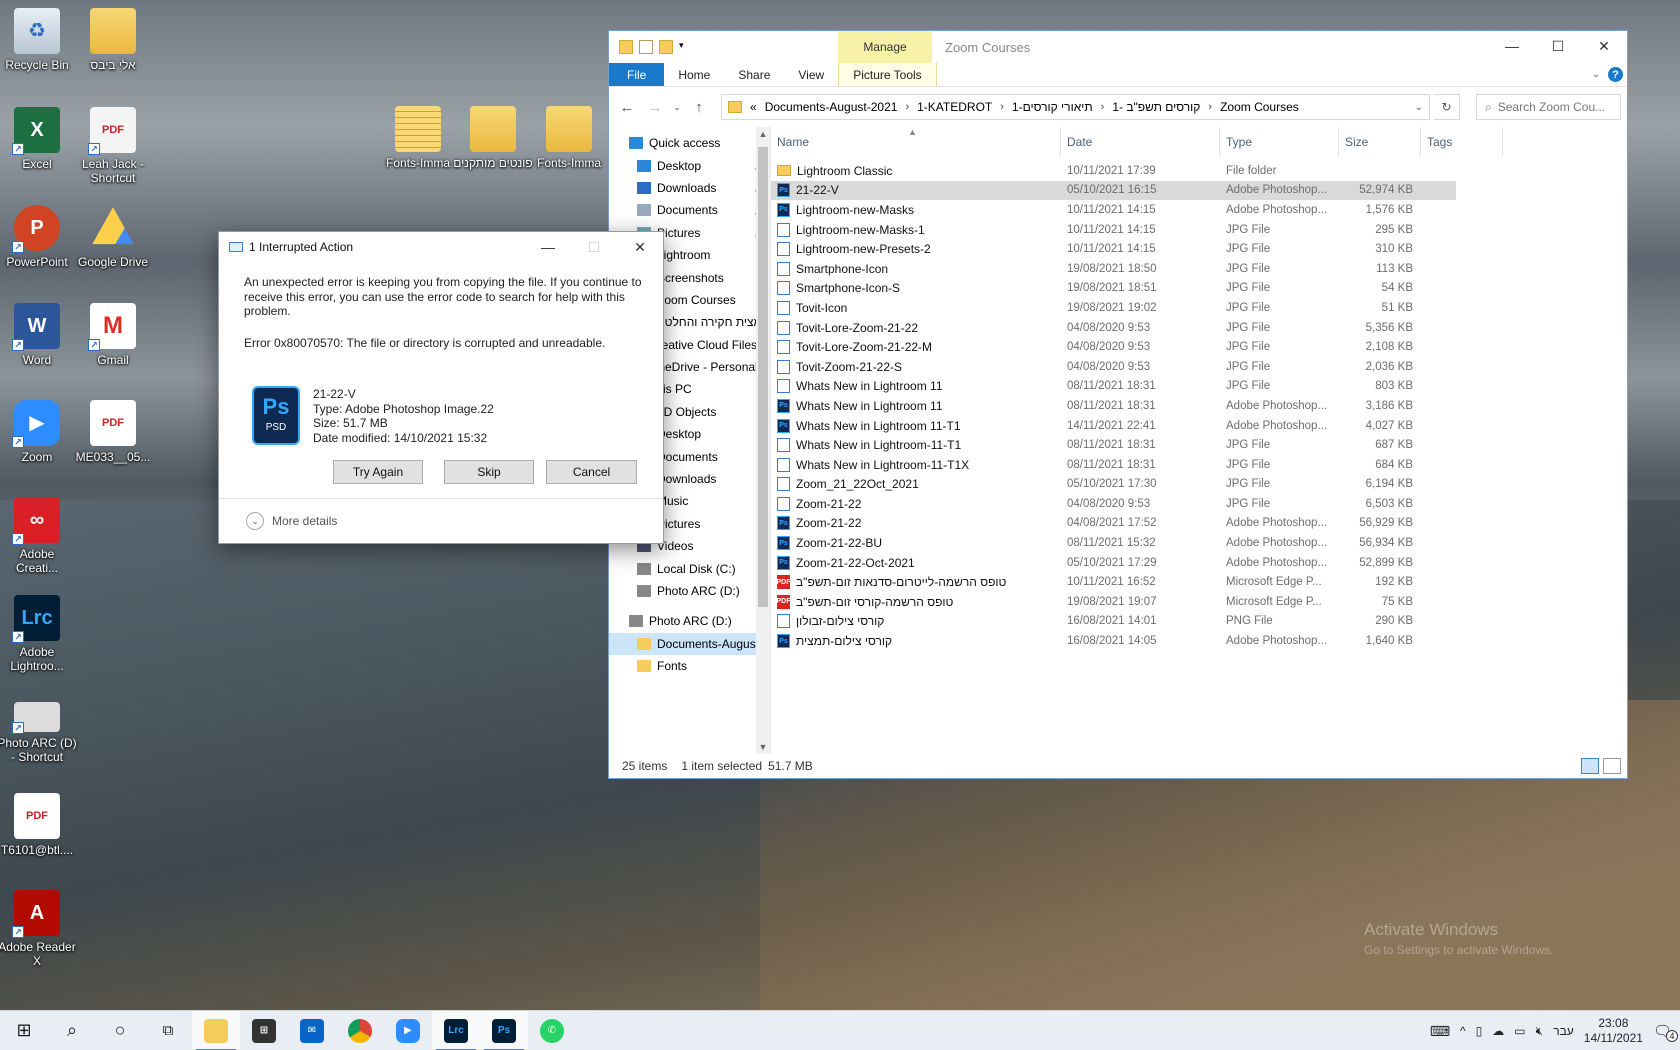 This screenshot has height=1050, width=1680. Describe the element at coordinates (38, 139) in the screenshot. I see `desktop-icon-excel: X ↗ Excel` at that location.